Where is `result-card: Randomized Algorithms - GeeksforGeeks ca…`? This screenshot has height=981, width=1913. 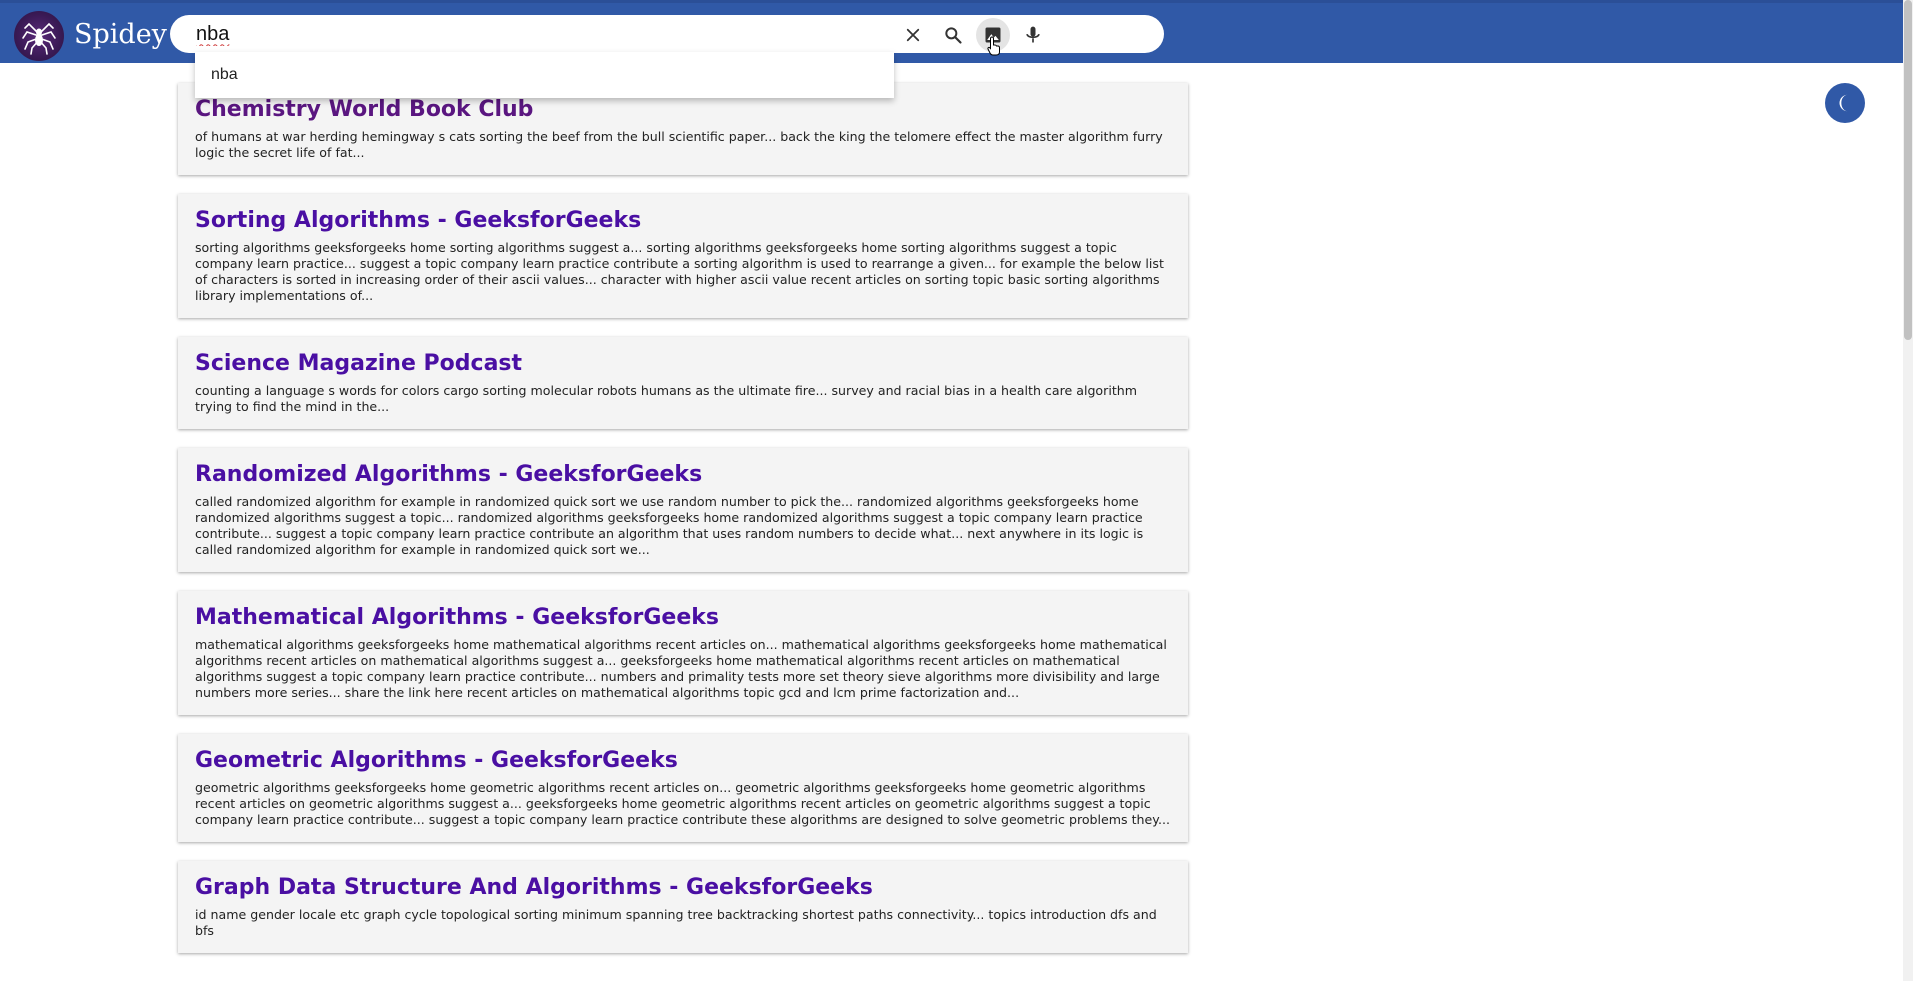
result-card: Randomized Algorithms - GeeksforGeeks ca… is located at coordinates (683, 510).